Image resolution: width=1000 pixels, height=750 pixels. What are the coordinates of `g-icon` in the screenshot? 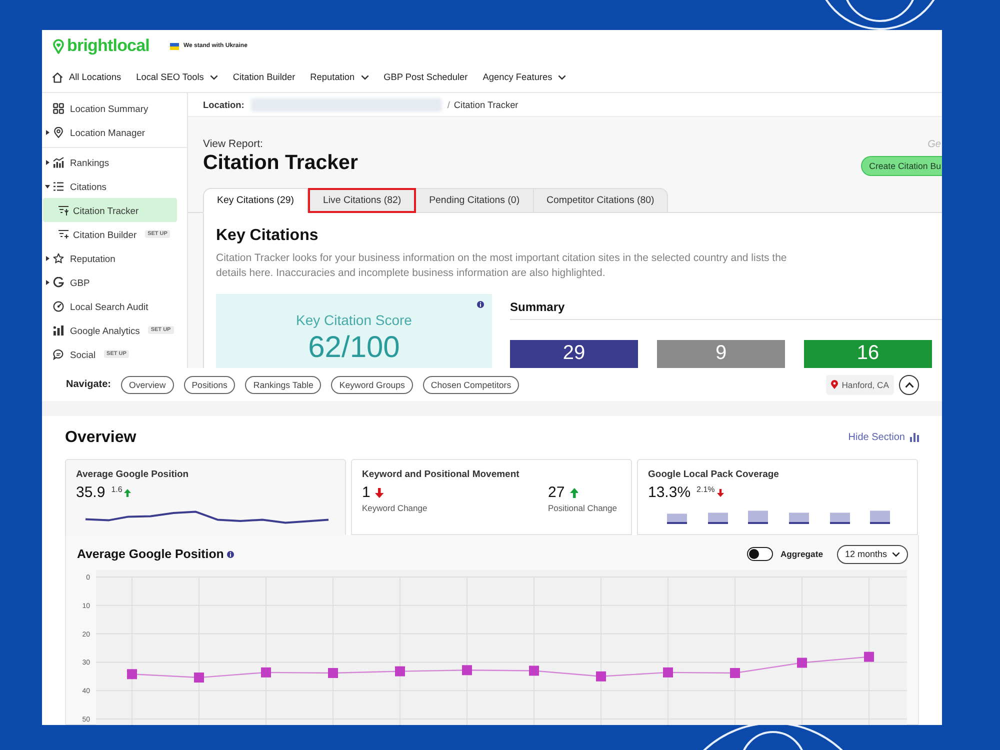 It's located at (58, 282).